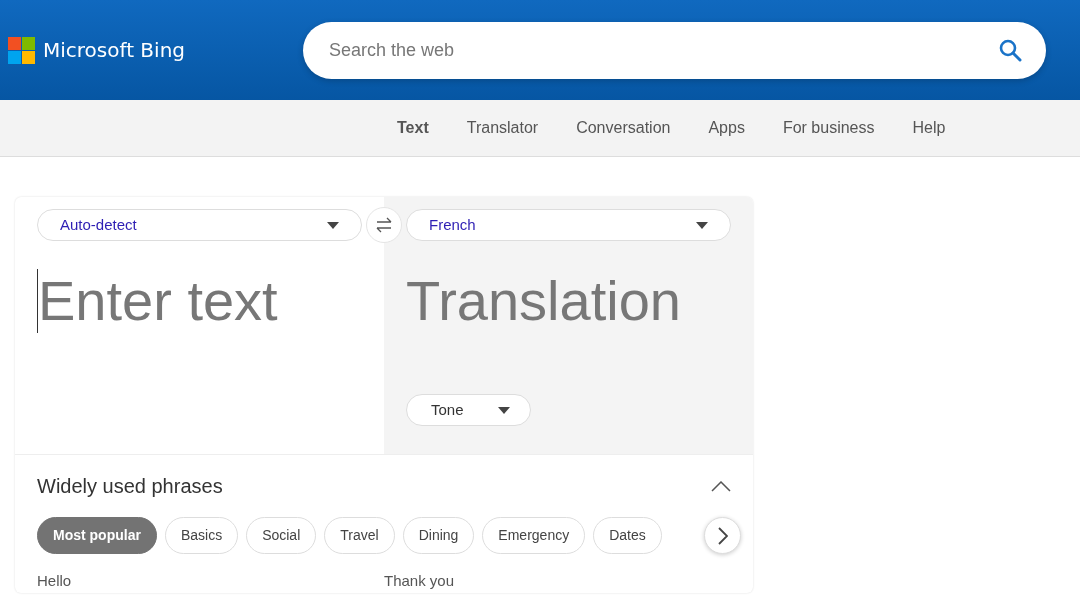 This screenshot has height=600, width=1080. Describe the element at coordinates (199, 225) in the screenshot. I see `source-language-dropdown: Auto-detect` at that location.